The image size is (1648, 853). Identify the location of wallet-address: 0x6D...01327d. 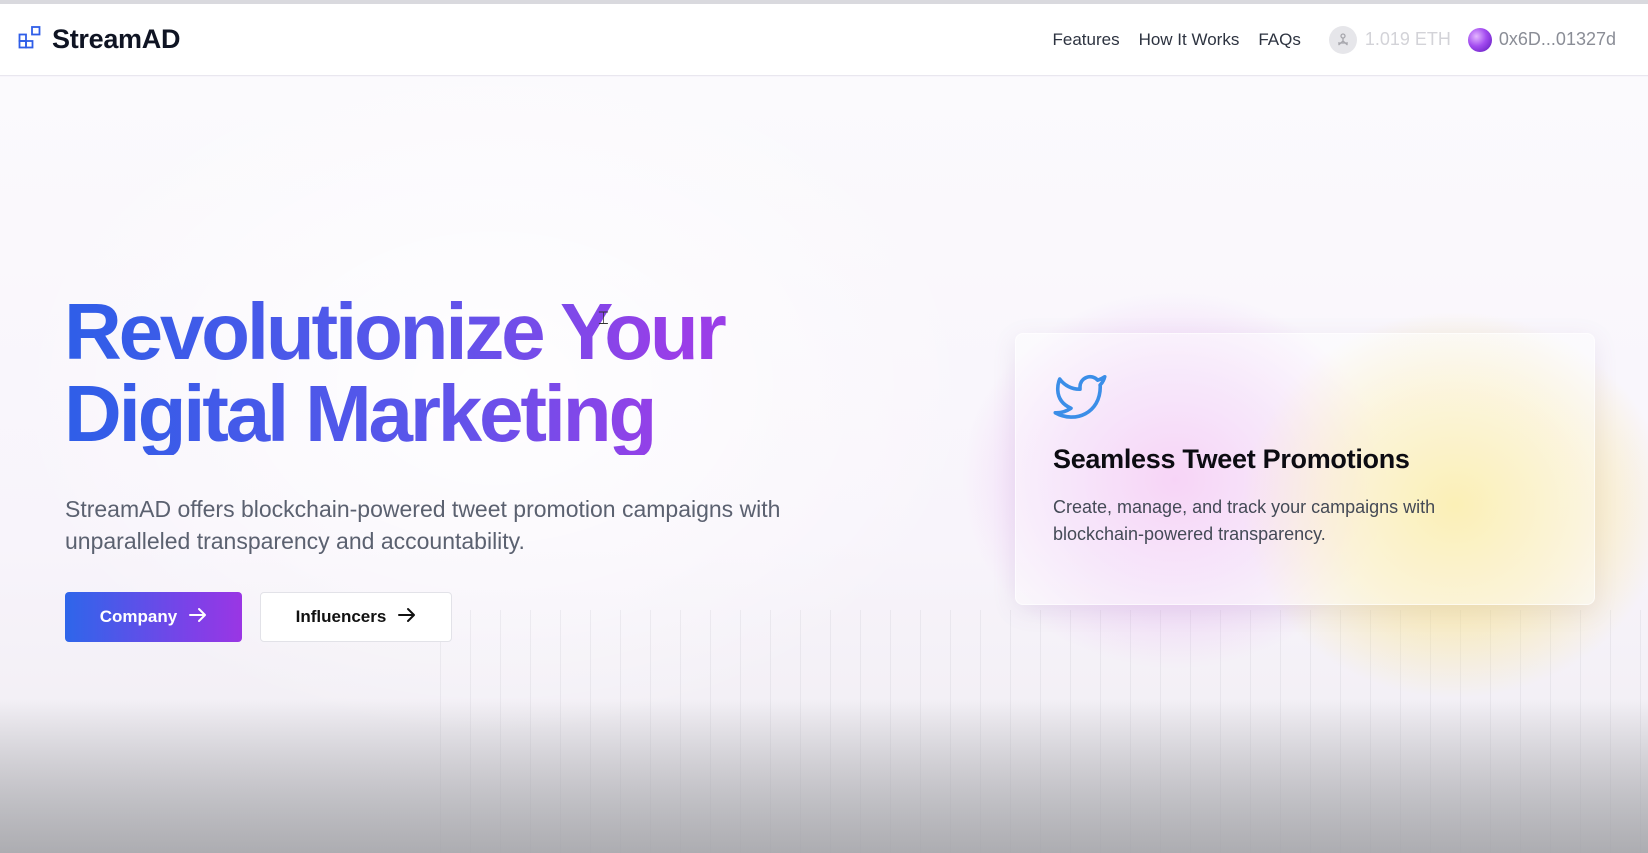
(1557, 39).